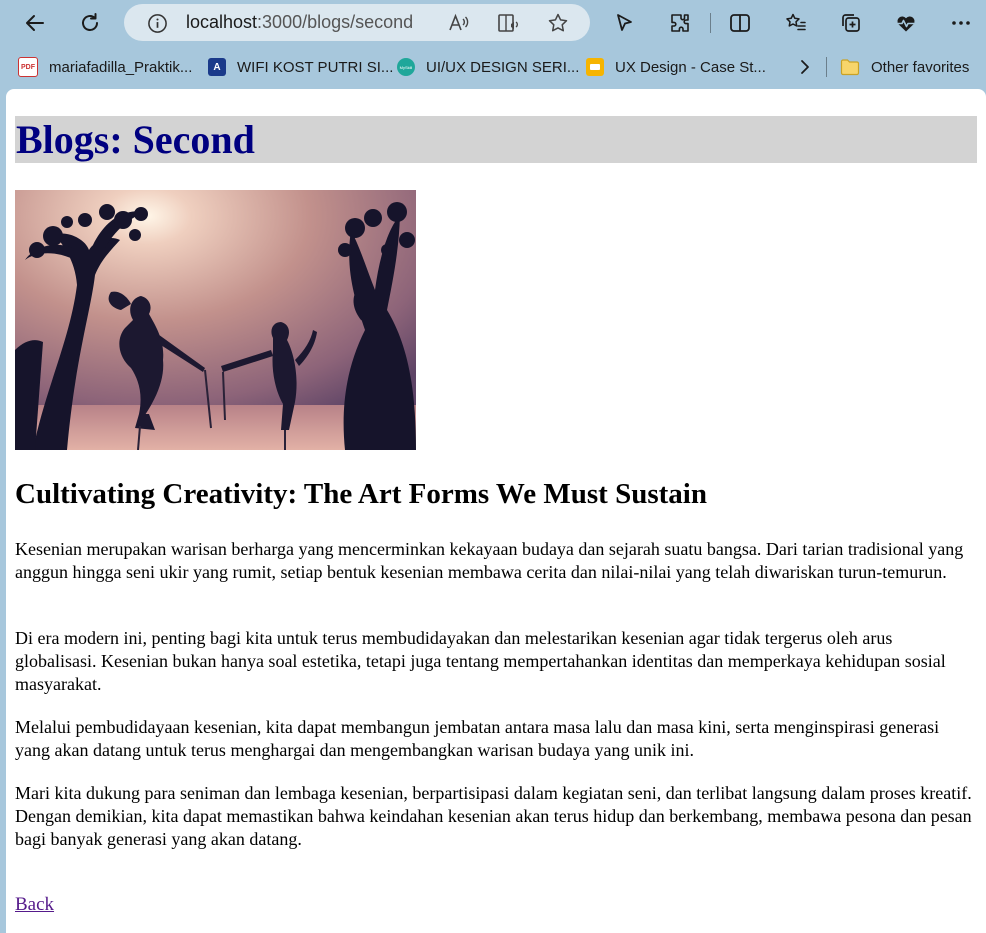  I want to click on other-favorites-label: Other favorites, so click(920, 67).